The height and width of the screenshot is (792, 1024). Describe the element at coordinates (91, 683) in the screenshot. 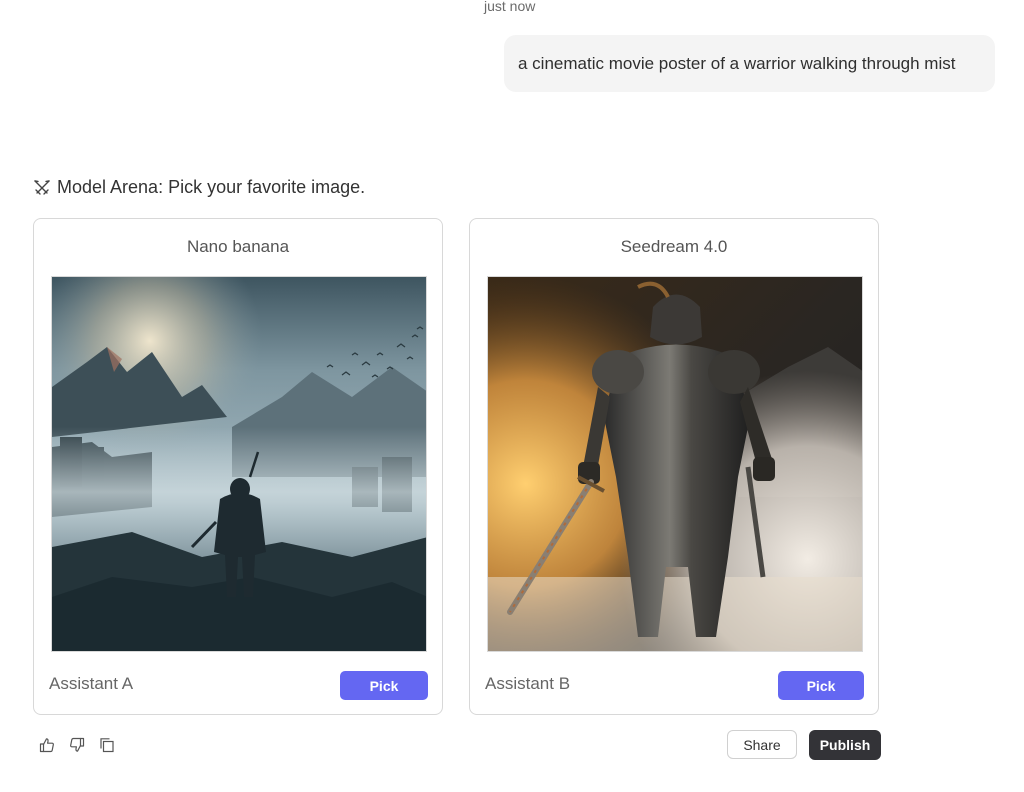

I see `assistant-label: Assistant A` at that location.